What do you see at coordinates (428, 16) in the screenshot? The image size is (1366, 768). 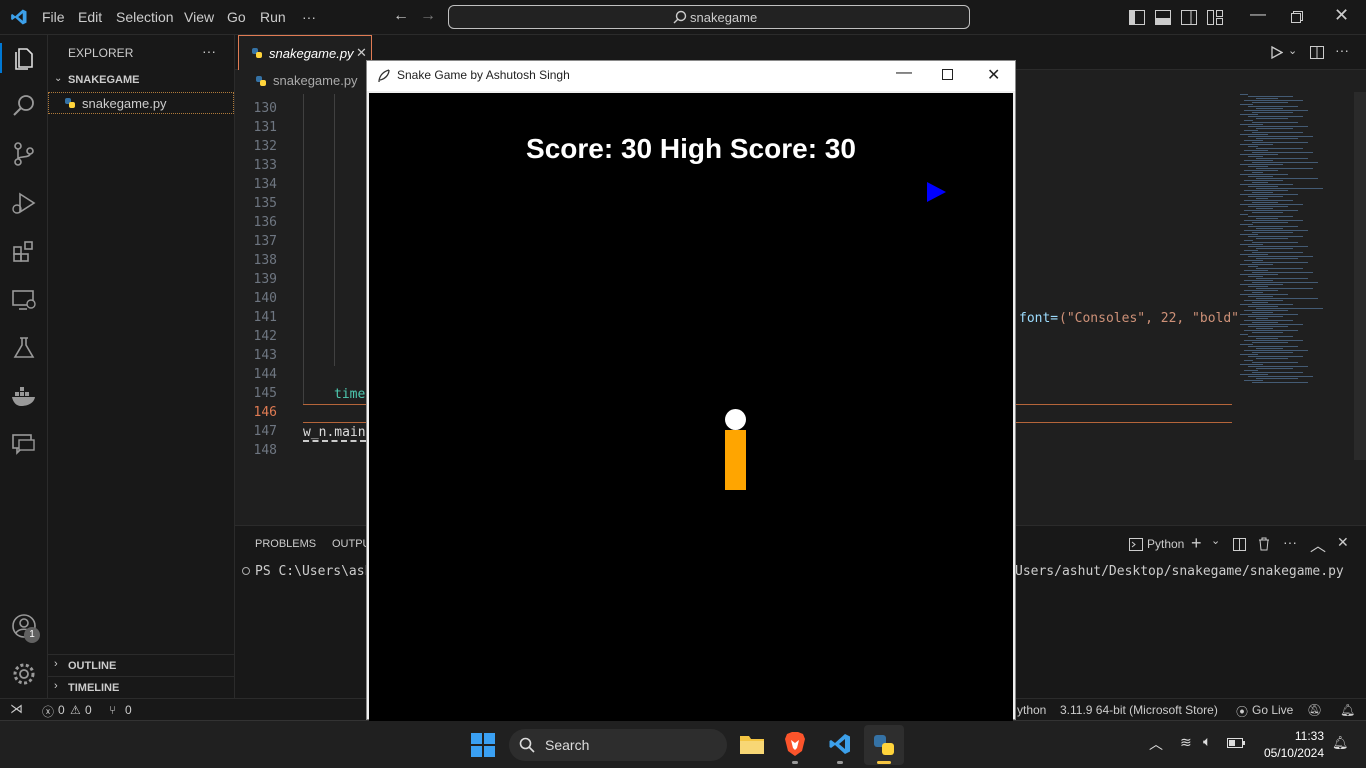 I see `forward-arrow-icon: →` at bounding box center [428, 16].